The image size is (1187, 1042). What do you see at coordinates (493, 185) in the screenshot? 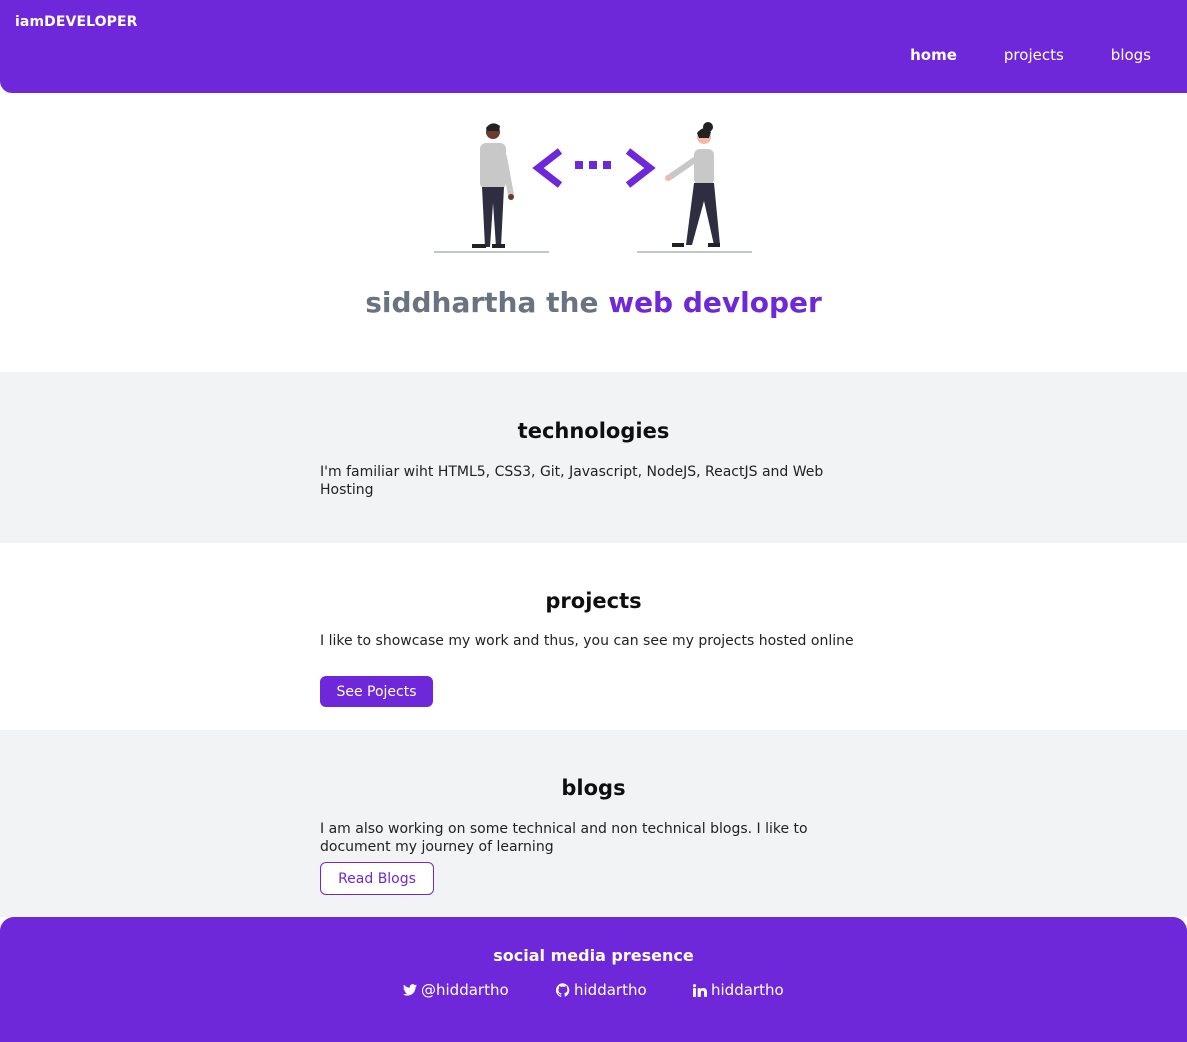
I see `man-figure` at bounding box center [493, 185].